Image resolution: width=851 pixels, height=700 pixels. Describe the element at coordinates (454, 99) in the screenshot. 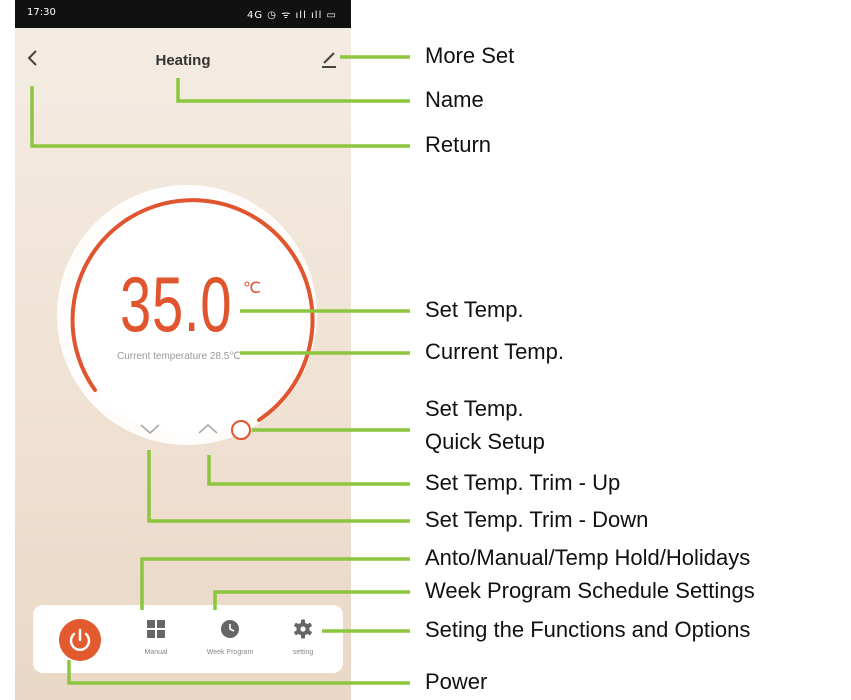

I see `callout-name: Name` at that location.